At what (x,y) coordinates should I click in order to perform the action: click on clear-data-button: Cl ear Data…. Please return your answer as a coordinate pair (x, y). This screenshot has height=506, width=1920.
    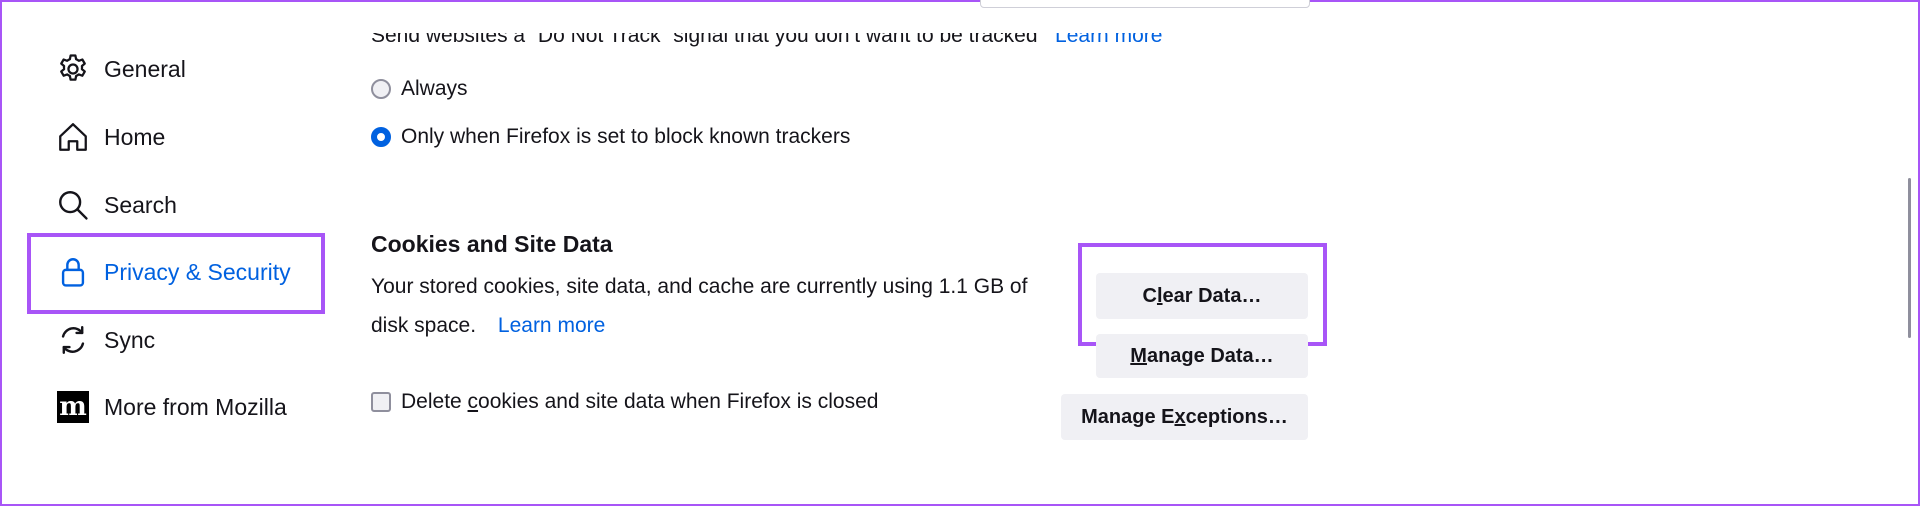
    Looking at the image, I should click on (1202, 296).